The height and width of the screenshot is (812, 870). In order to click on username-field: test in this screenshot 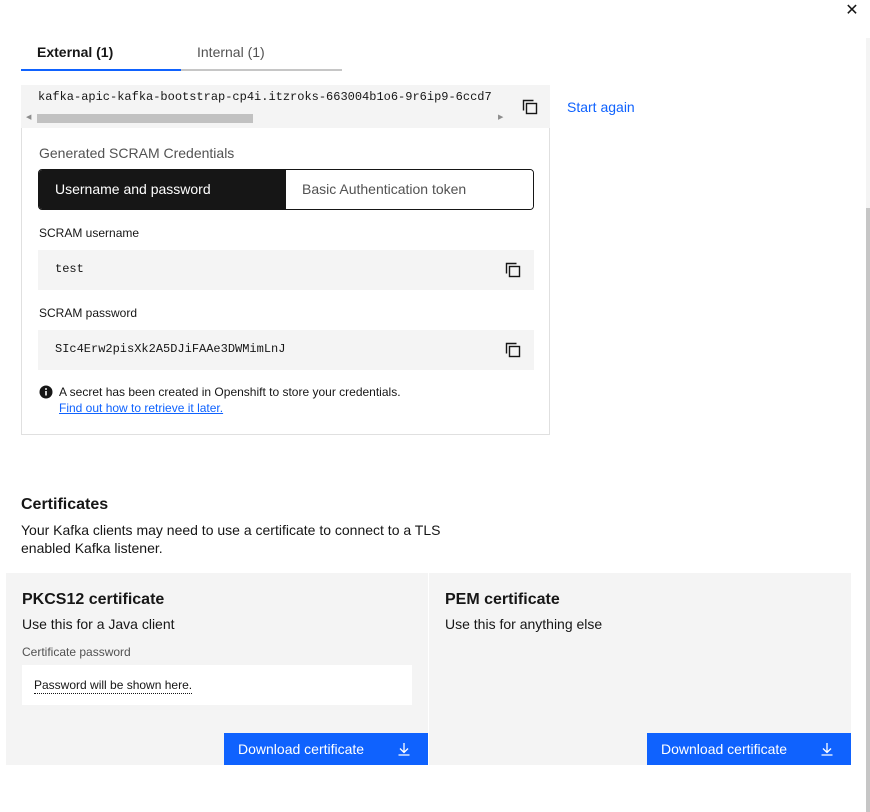, I will do `click(286, 270)`.